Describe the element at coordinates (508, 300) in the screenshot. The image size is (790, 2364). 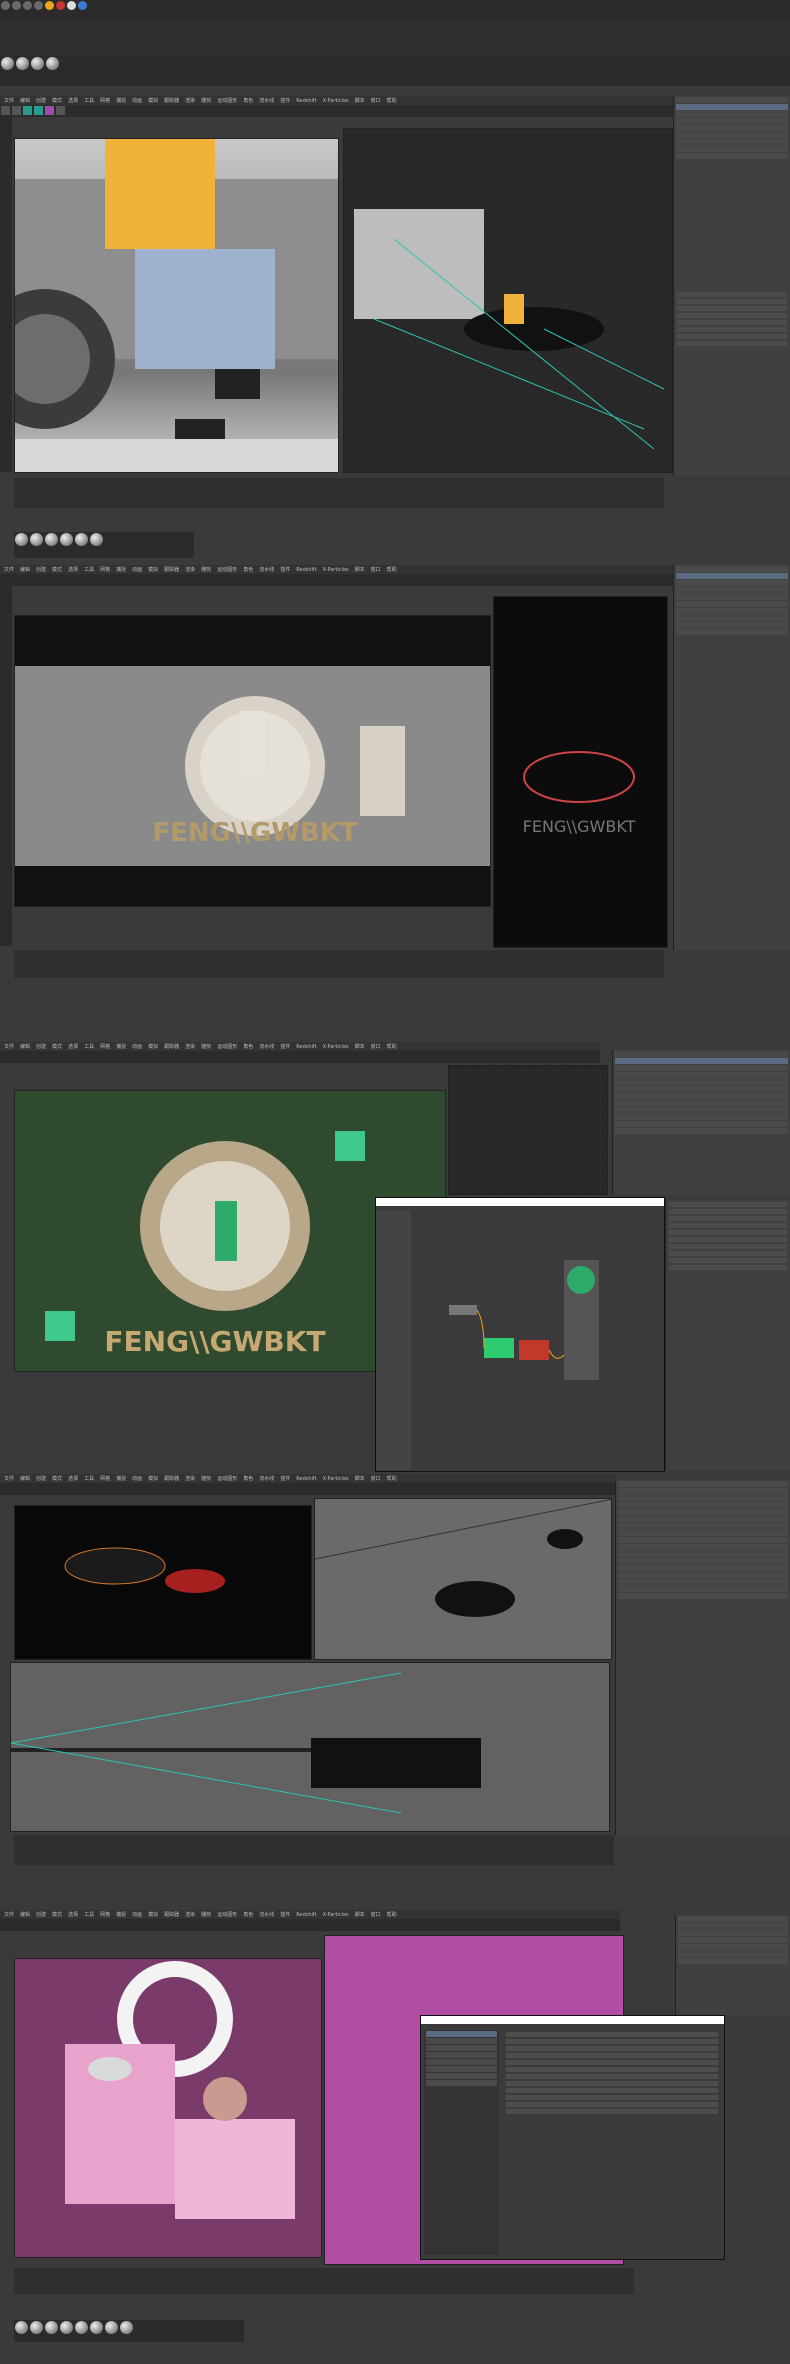
I see `s1-perspective-viewport` at that location.